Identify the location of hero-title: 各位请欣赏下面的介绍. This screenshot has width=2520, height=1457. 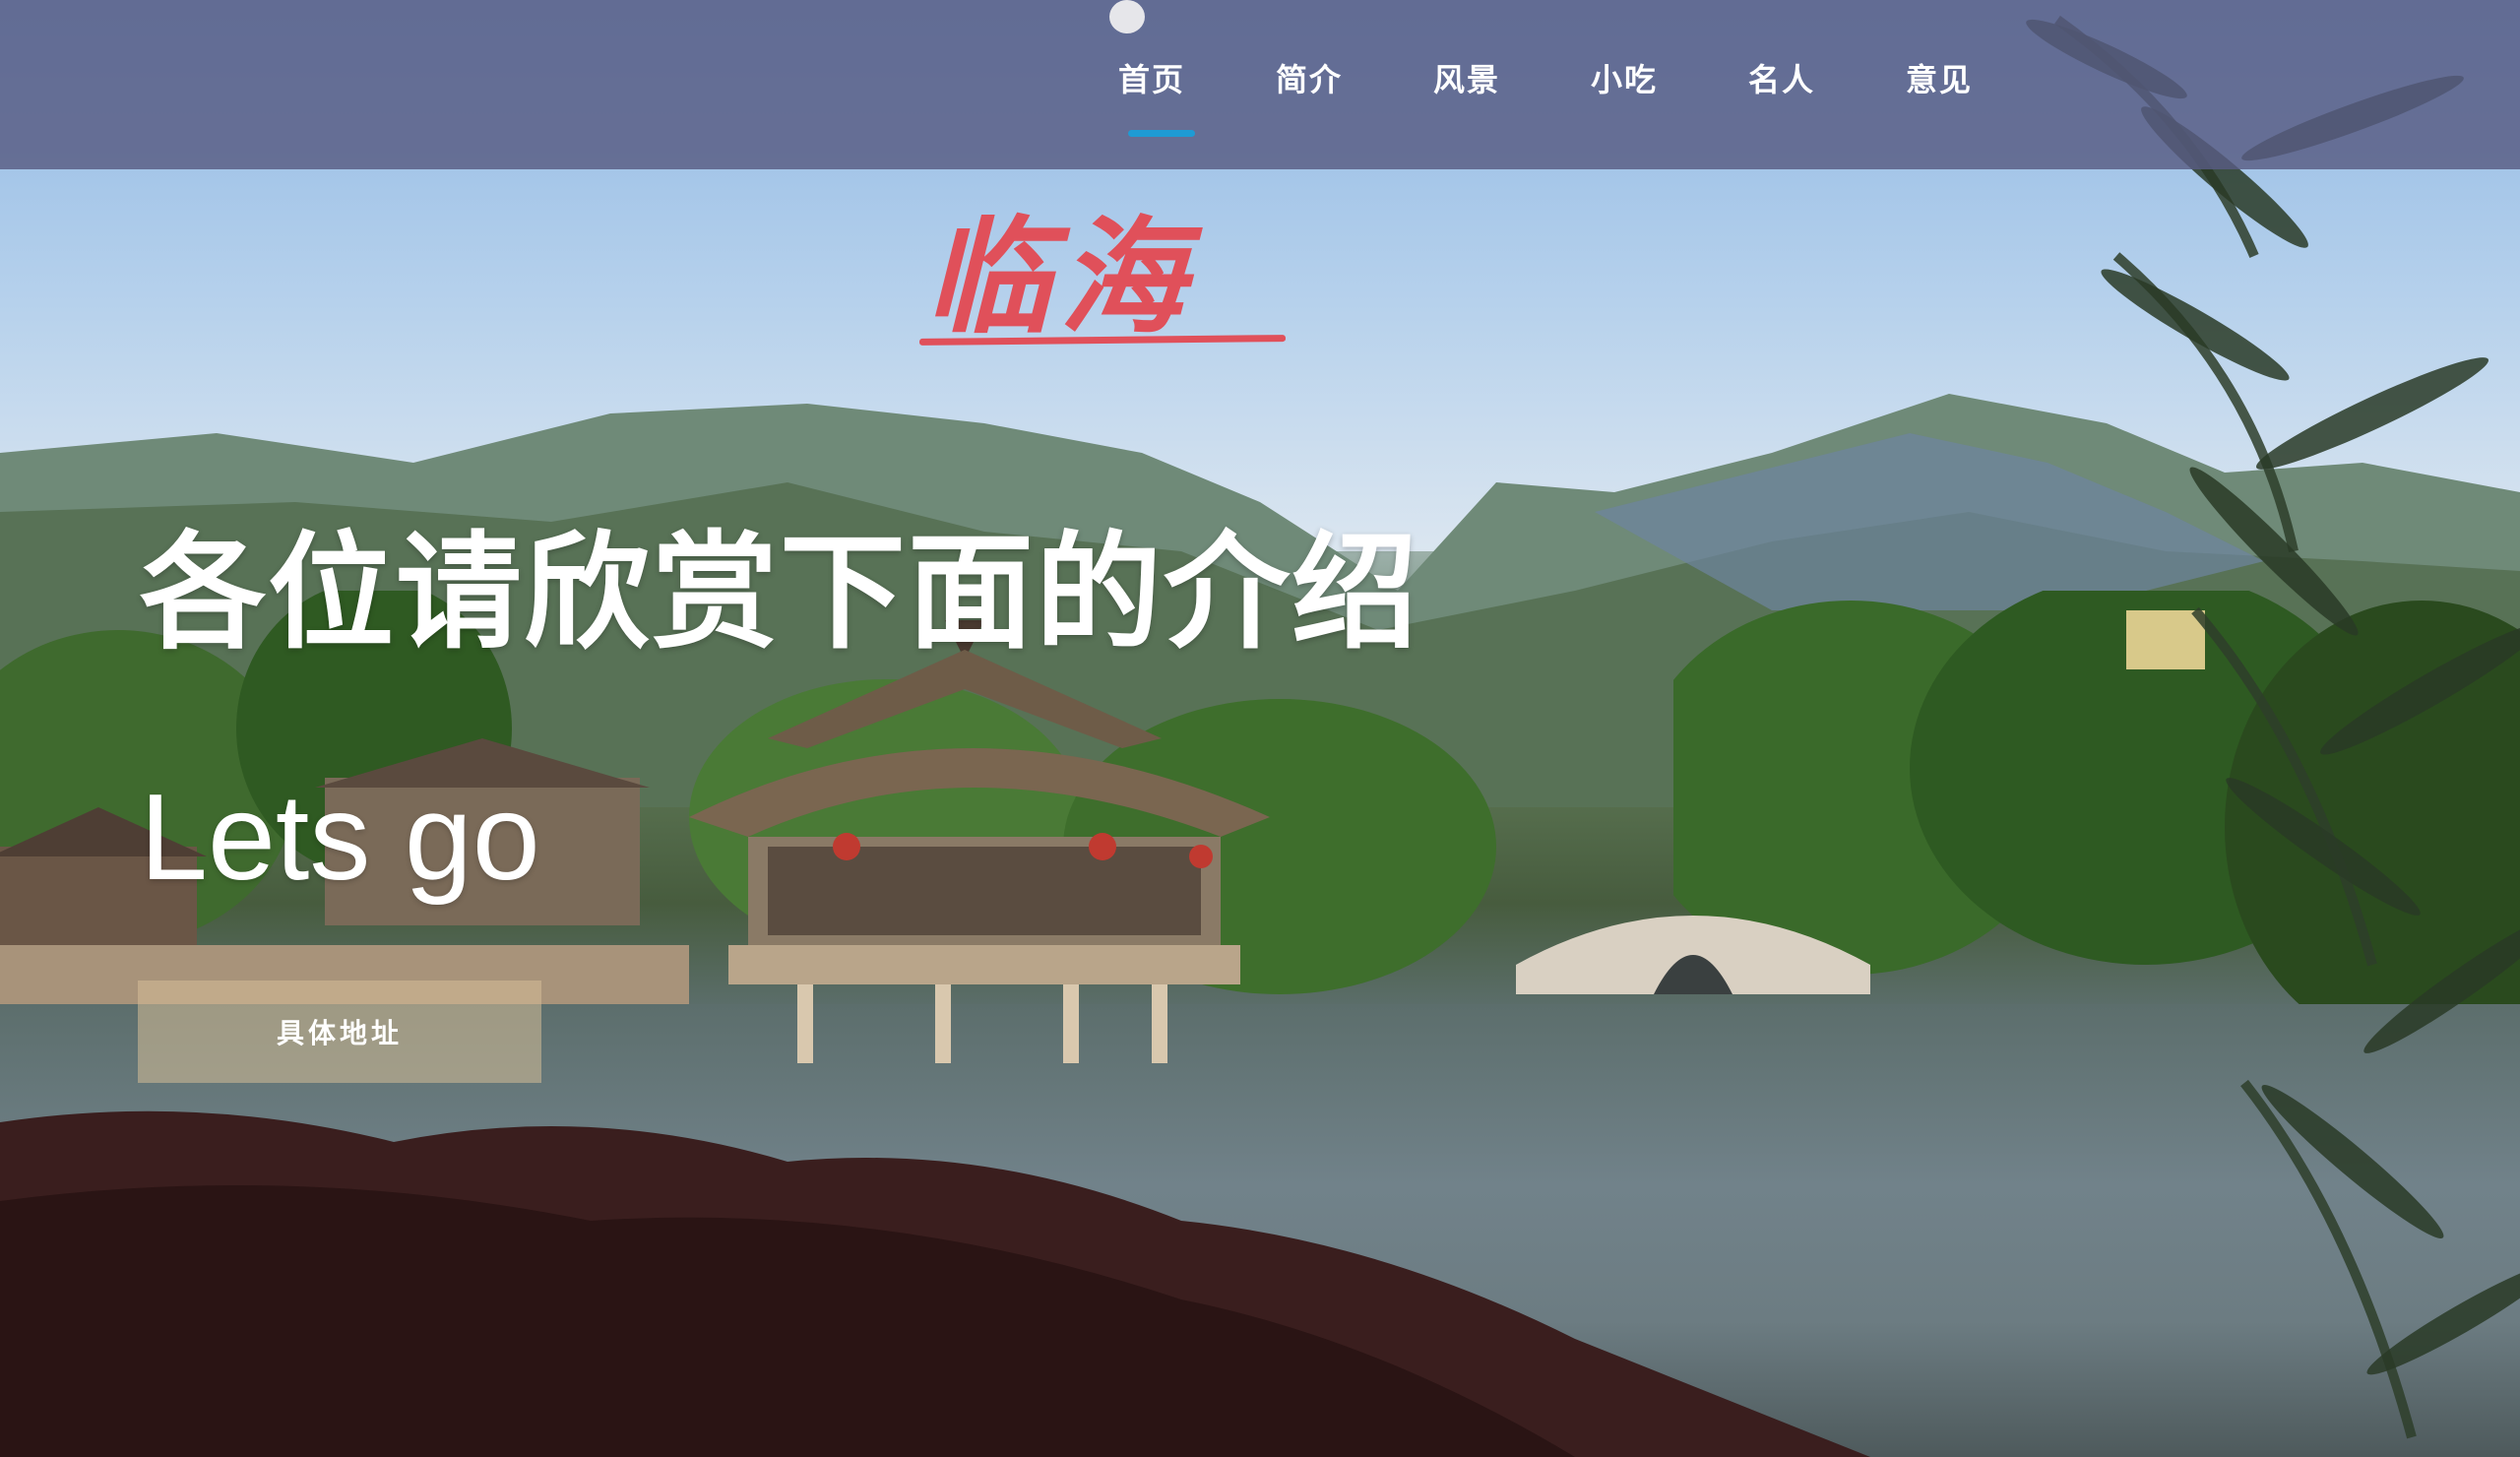
(780, 593).